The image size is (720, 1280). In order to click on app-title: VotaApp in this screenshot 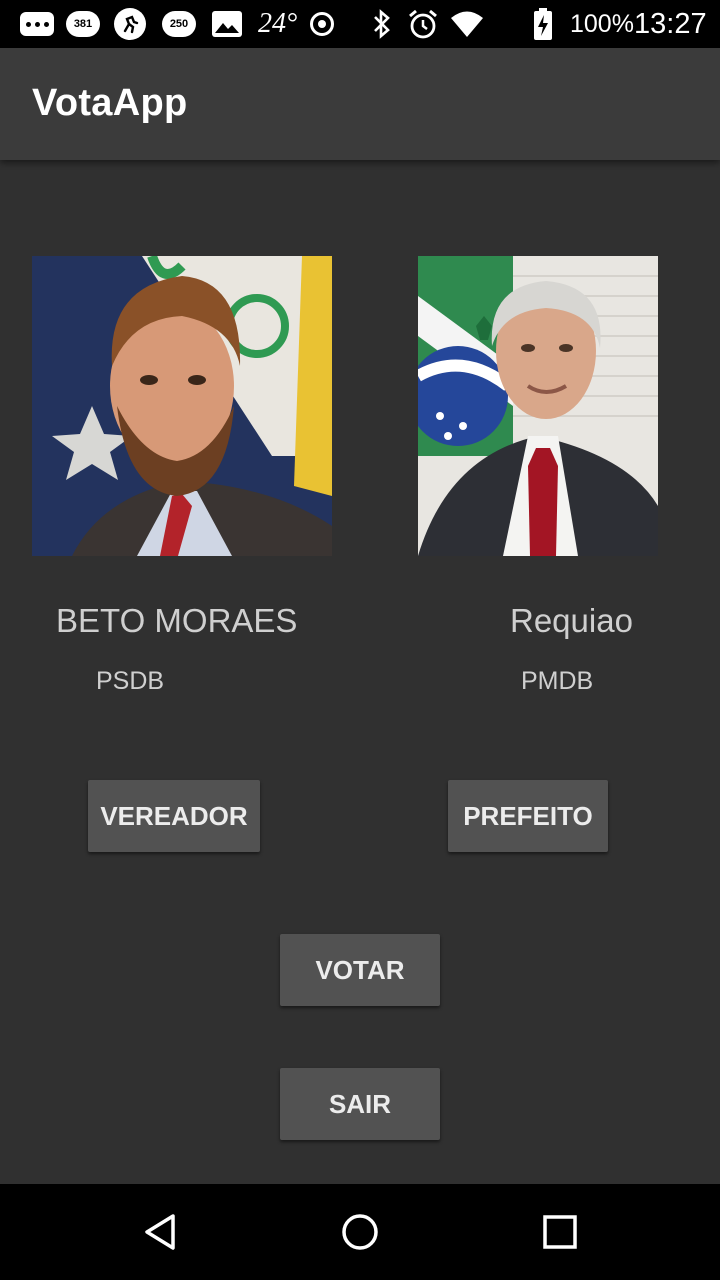, I will do `click(110, 103)`.